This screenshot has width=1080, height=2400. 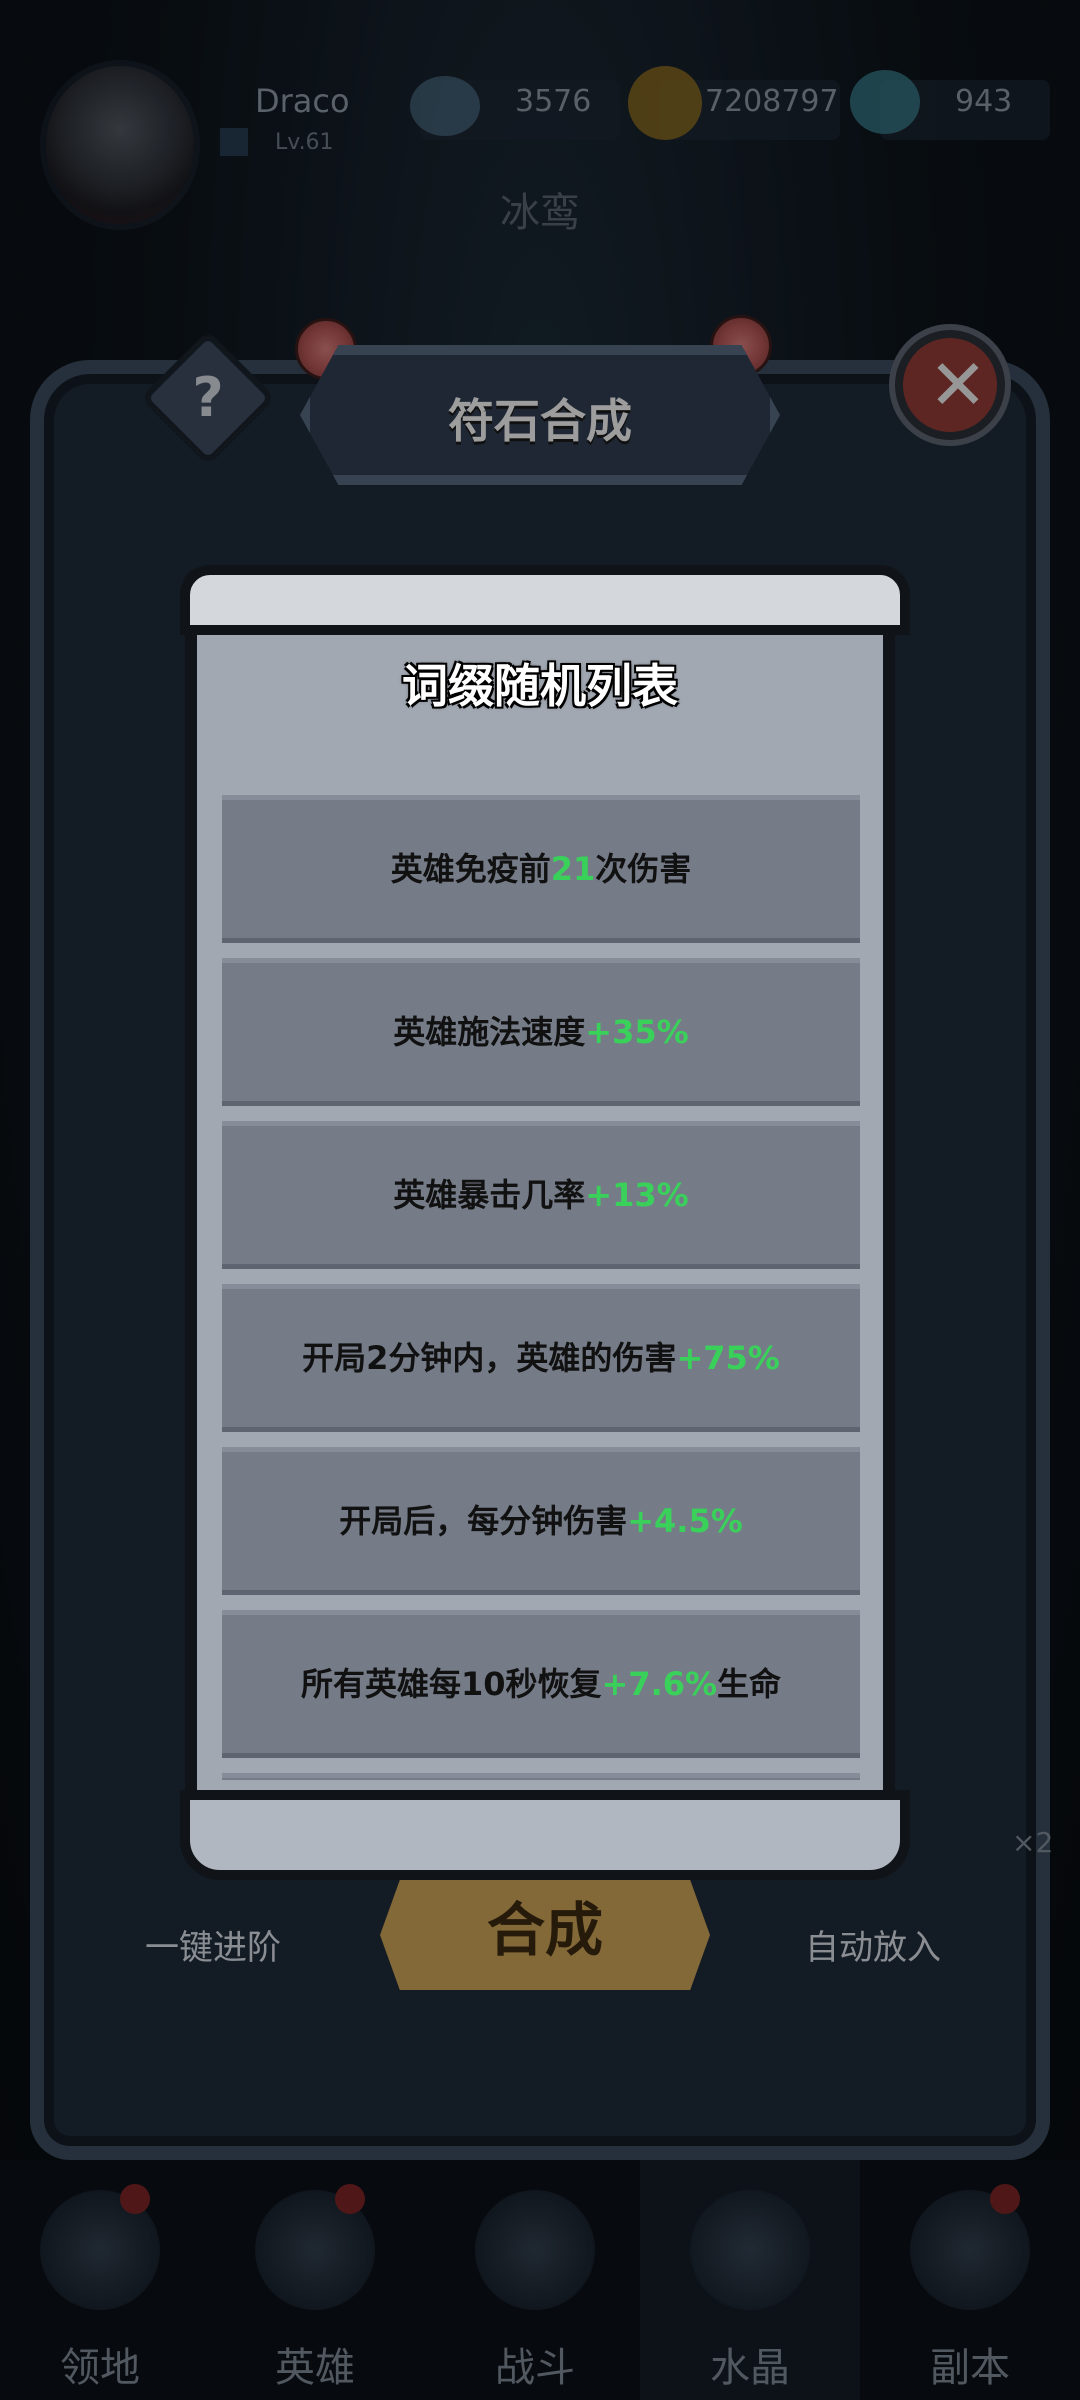 What do you see at coordinates (749, 1684) in the screenshot?
I see `affix-suffix: 生命` at bounding box center [749, 1684].